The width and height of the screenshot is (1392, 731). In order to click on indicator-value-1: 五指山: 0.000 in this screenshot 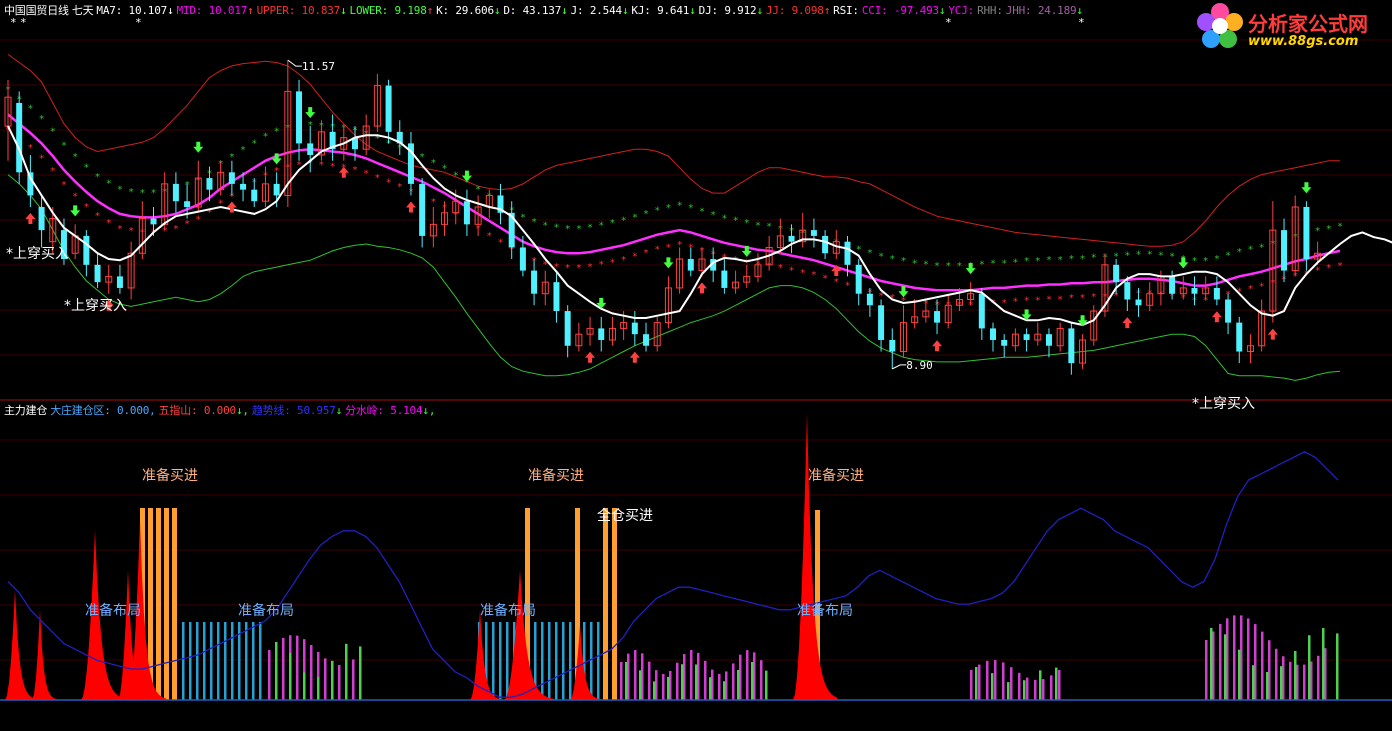, I will do `click(197, 410)`.